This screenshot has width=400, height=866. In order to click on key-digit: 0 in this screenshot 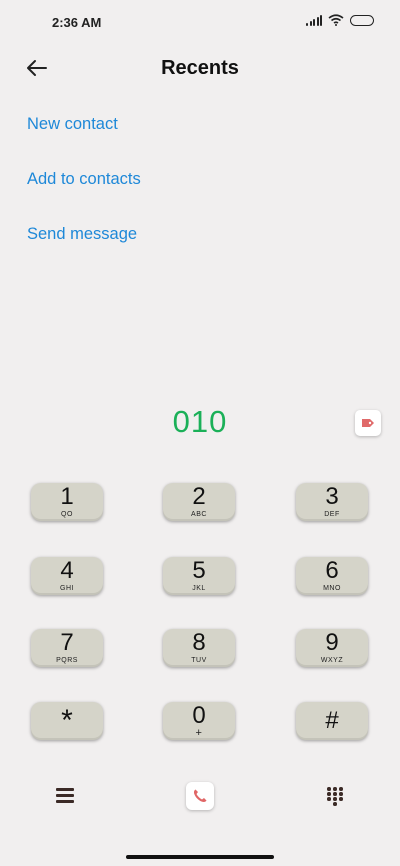, I will do `click(199, 715)`.